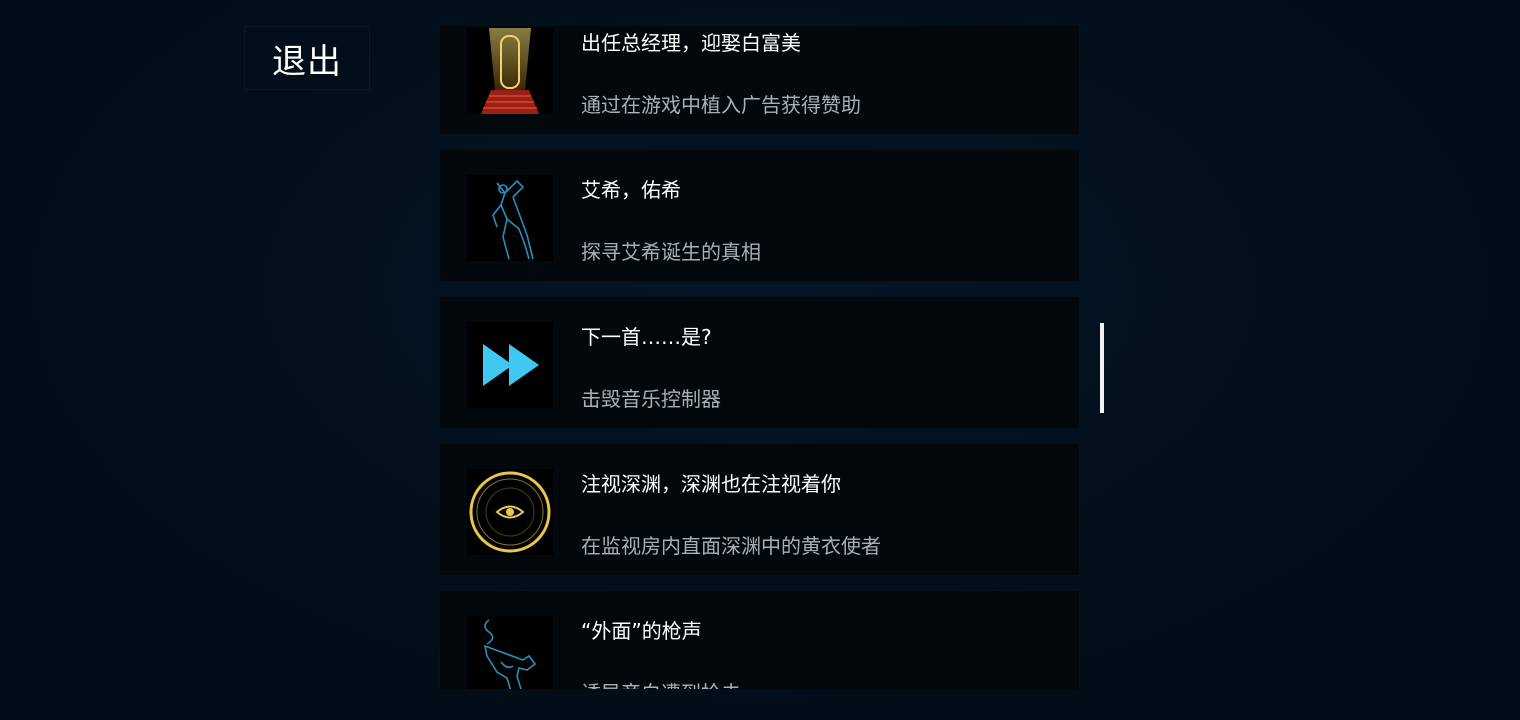 The width and height of the screenshot is (1520, 720). I want to click on achievement-title: 艾希，佑希, so click(631, 190).